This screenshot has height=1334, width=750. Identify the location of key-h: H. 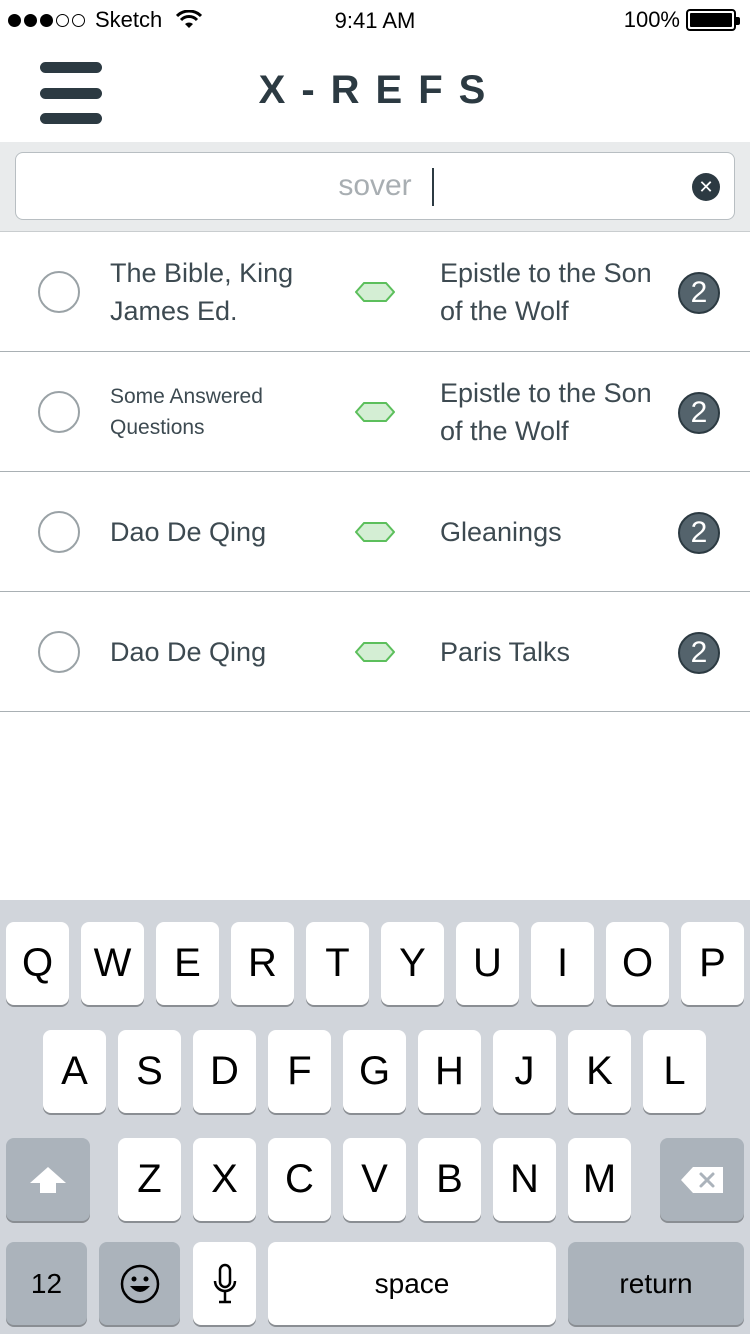
(449, 1071).